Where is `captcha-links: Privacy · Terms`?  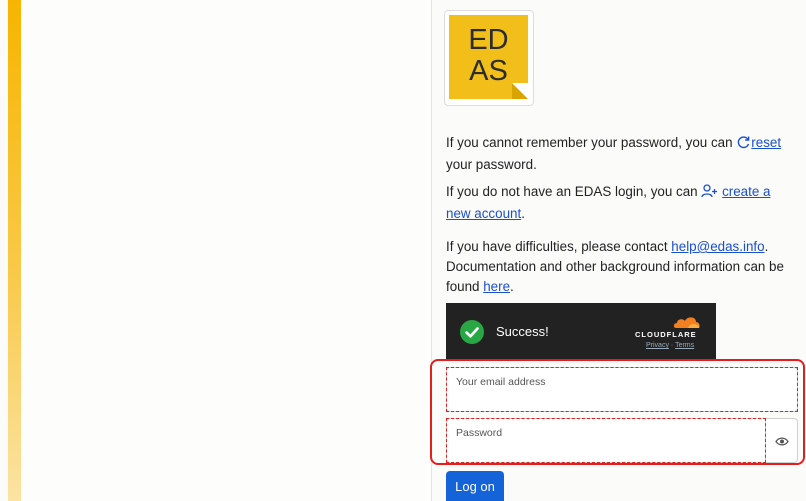 captcha-links: Privacy · Terms is located at coordinates (670, 345).